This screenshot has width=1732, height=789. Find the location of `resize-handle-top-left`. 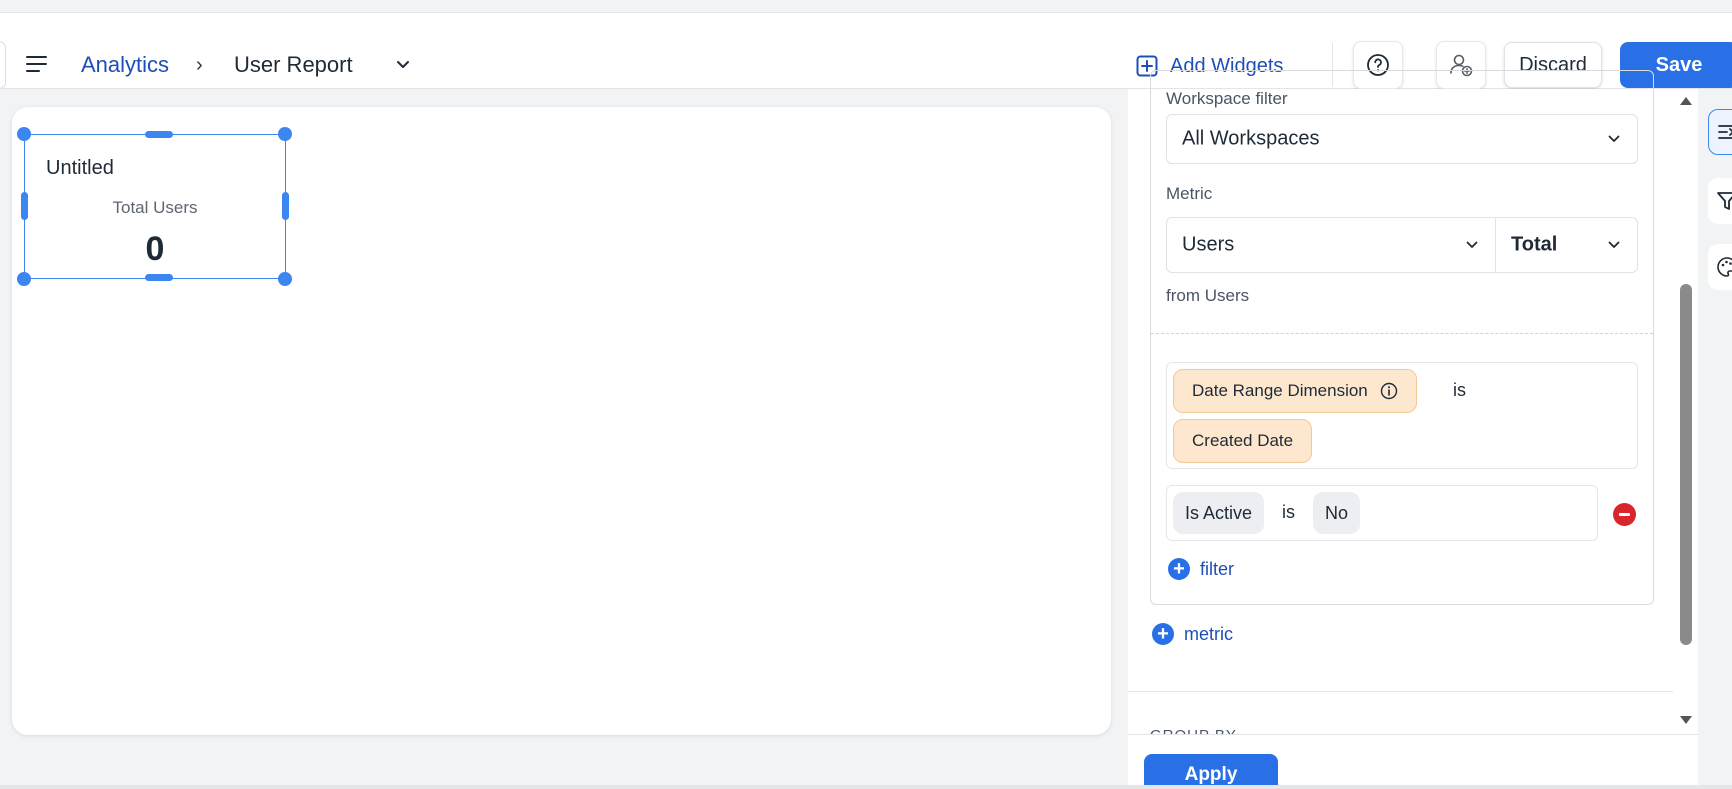

resize-handle-top-left is located at coordinates (24, 134).